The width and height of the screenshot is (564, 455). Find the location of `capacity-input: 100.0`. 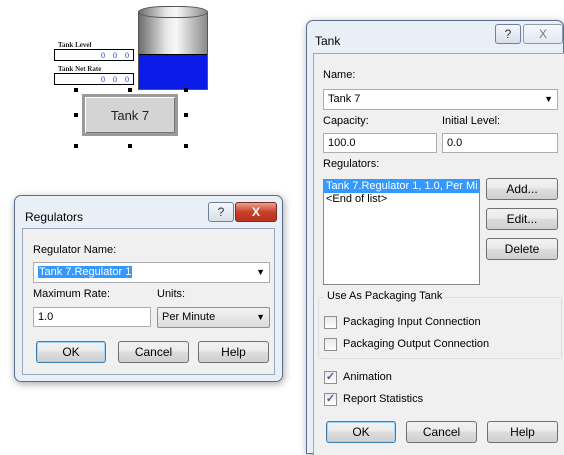

capacity-input: 100.0 is located at coordinates (380, 143).